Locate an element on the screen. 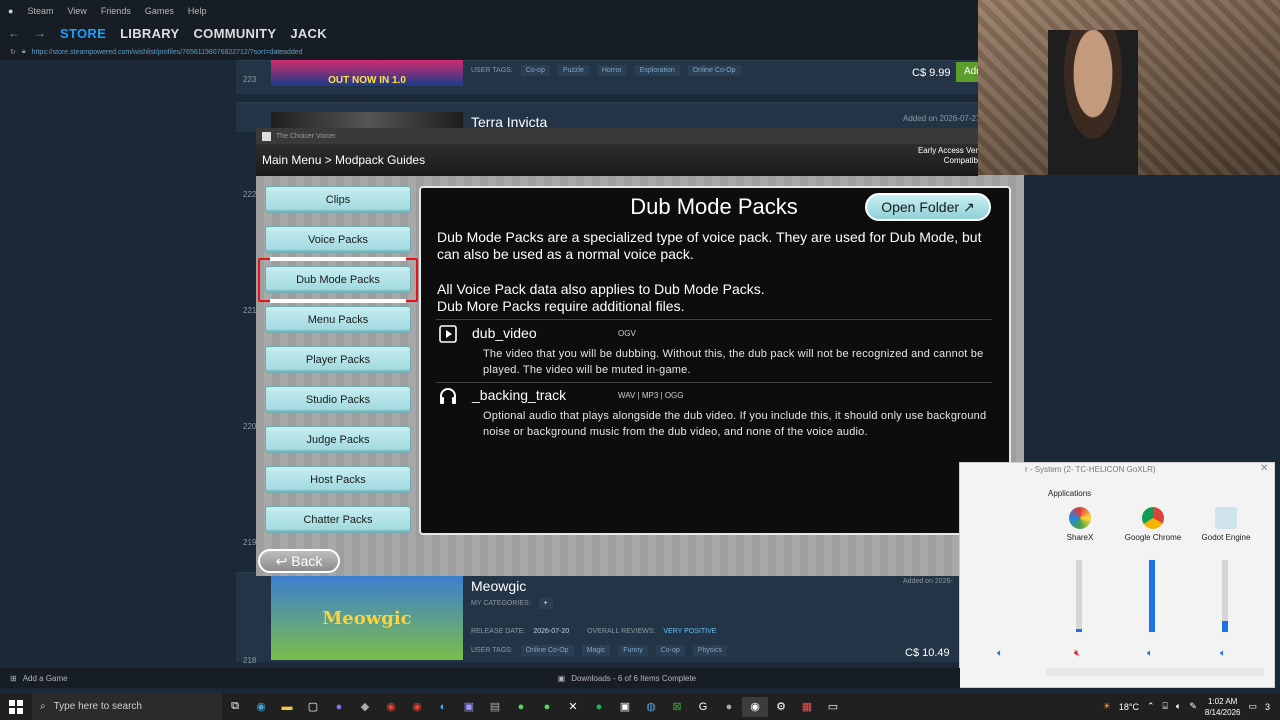 The image size is (1280, 720). chevron-up-icon: ⌃ is located at coordinates (1151, 706).